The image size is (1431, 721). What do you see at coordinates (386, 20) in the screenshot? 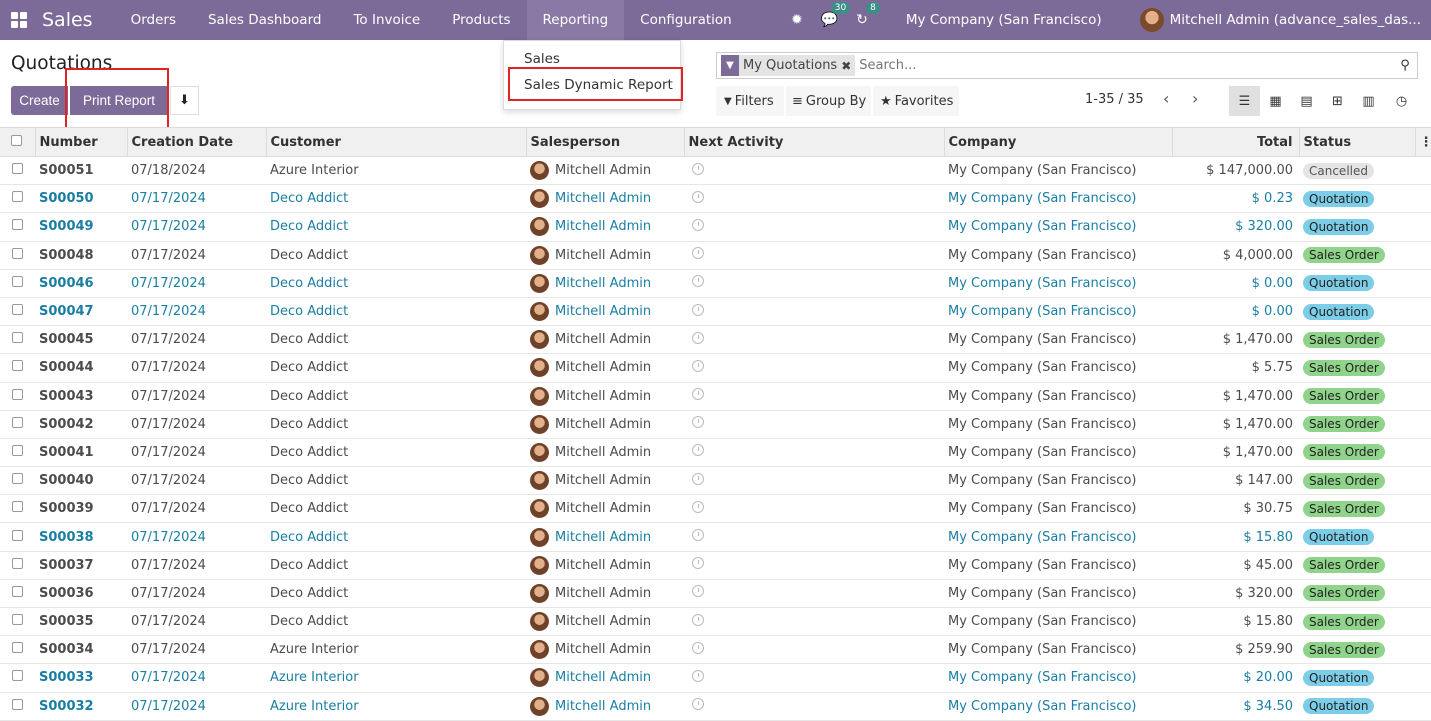
I see `menu-to-invoice: To Invoice` at bounding box center [386, 20].